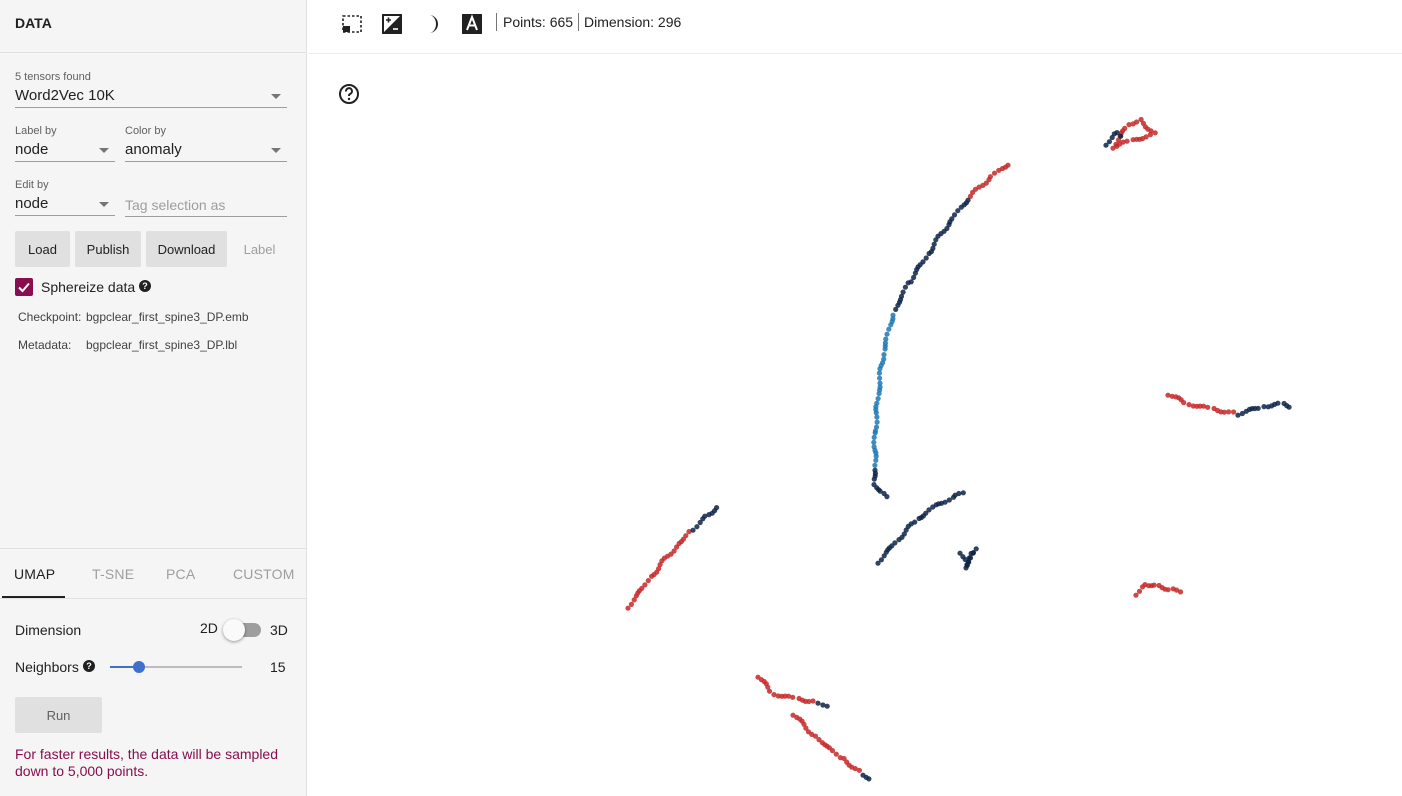  What do you see at coordinates (472, 24) in the screenshot?
I see `label-text-icon` at bounding box center [472, 24].